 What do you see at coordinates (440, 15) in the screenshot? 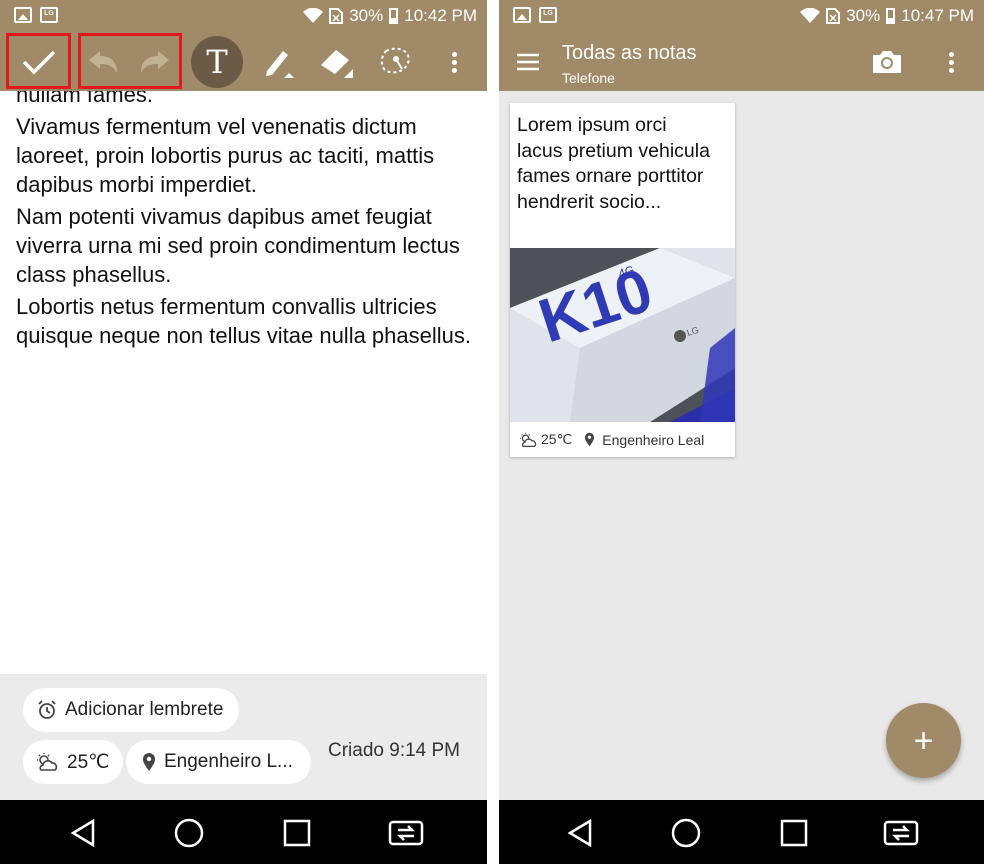
I see `clock: 10:42 PM` at bounding box center [440, 15].